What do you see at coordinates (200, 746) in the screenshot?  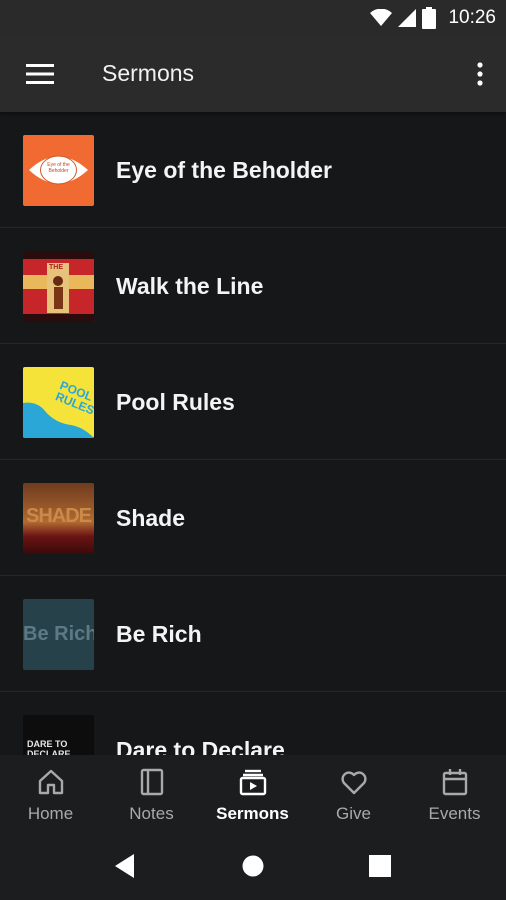 I see `sermon-title: Dare to Declare` at bounding box center [200, 746].